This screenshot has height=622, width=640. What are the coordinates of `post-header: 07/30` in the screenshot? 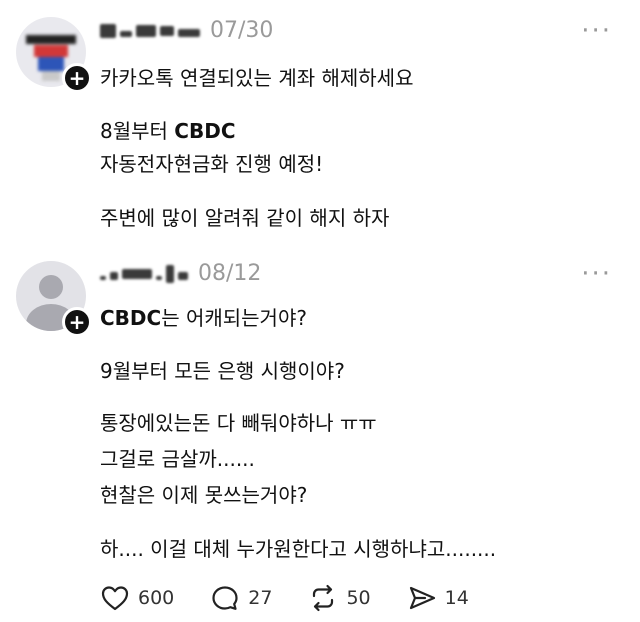 It's located at (186, 30).